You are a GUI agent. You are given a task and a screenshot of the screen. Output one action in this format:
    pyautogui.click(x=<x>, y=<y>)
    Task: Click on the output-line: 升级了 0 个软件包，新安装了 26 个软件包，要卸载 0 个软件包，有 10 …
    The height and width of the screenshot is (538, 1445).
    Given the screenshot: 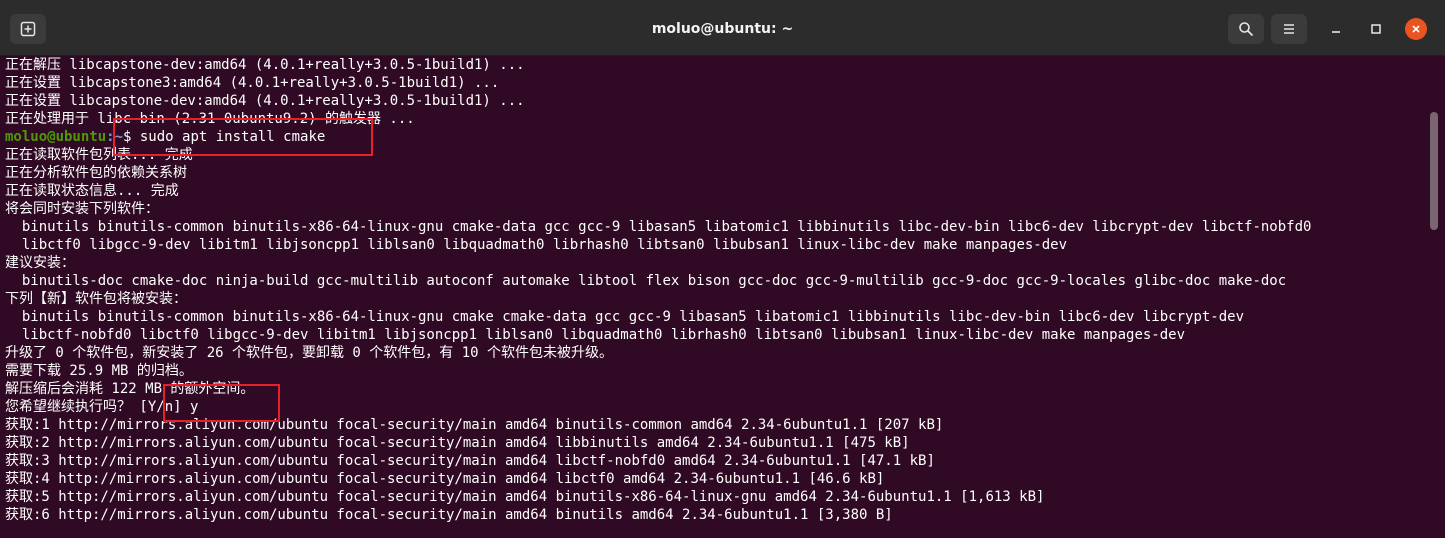 What is the action you would take?
    pyautogui.click(x=309, y=353)
    